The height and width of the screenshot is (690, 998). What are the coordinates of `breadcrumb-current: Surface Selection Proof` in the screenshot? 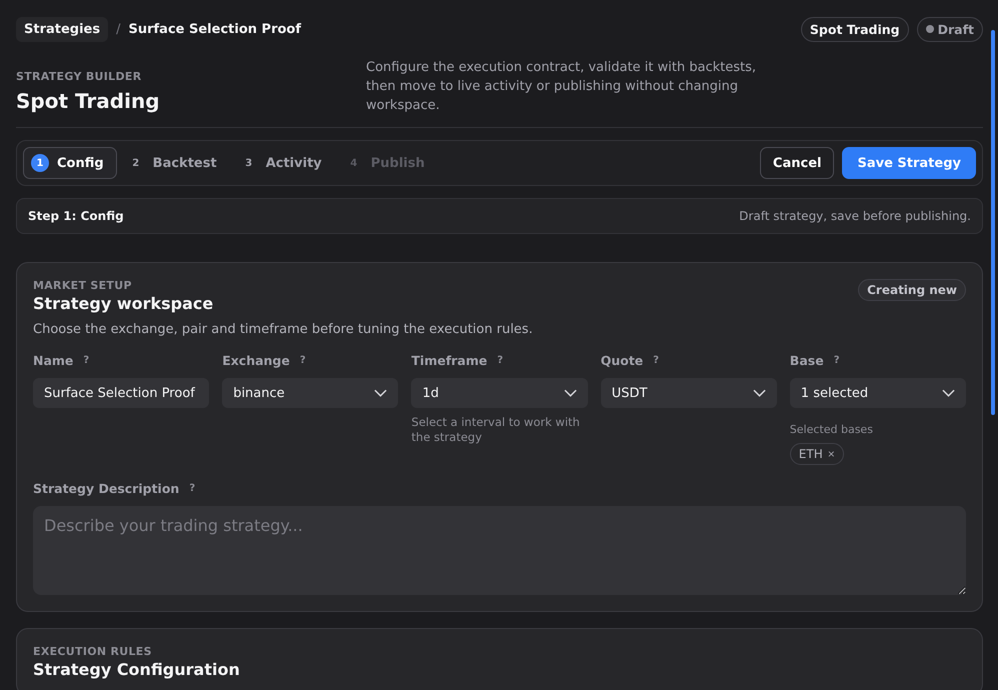 It's located at (215, 29).